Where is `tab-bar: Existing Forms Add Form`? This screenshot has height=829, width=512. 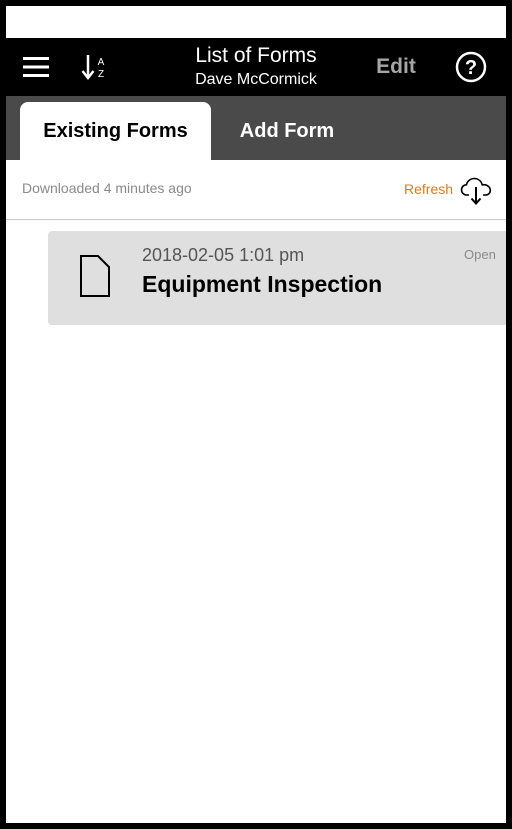 tab-bar: Existing Forms Add Form is located at coordinates (256, 128).